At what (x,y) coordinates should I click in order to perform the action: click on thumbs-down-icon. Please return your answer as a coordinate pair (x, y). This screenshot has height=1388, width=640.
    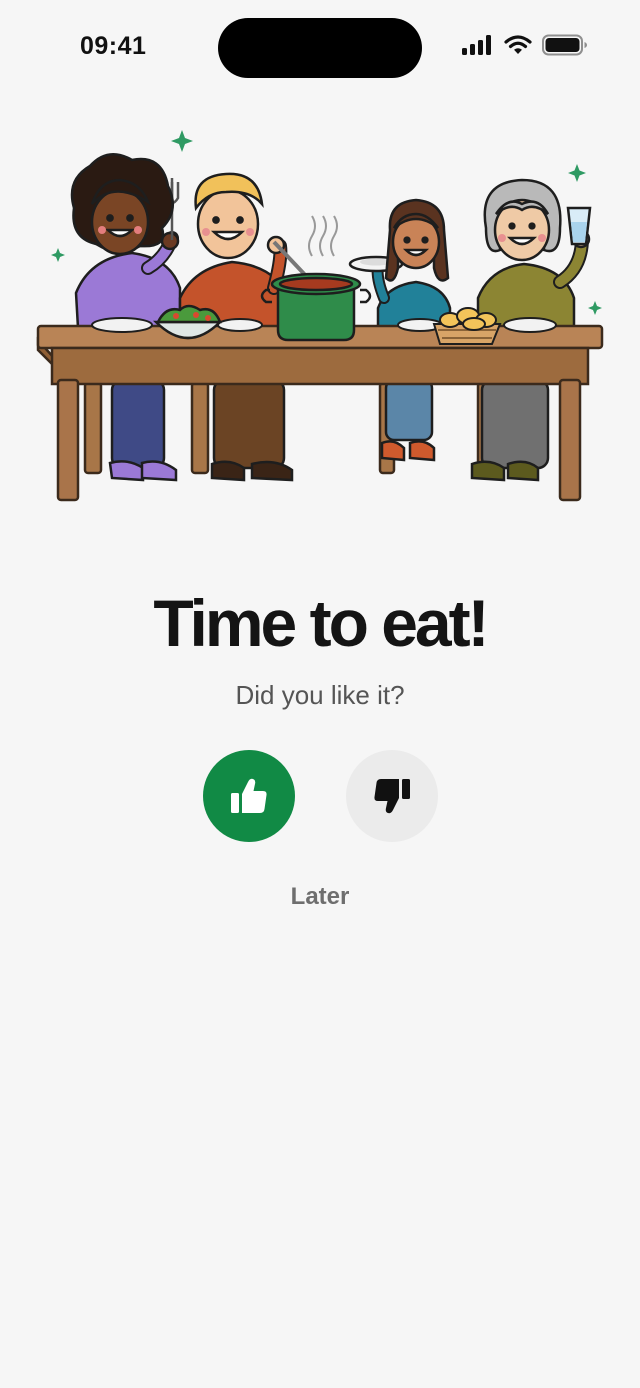
    Looking at the image, I should click on (392, 796).